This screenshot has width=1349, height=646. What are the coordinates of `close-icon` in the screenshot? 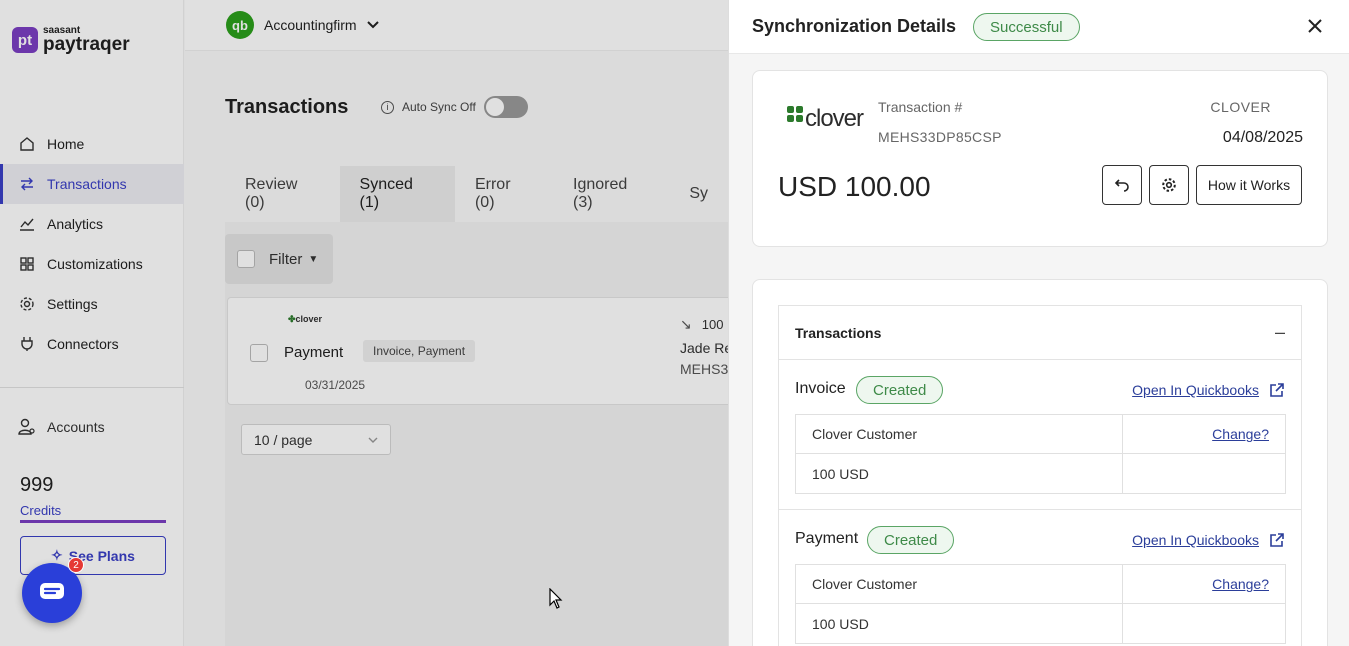 It's located at (1315, 26).